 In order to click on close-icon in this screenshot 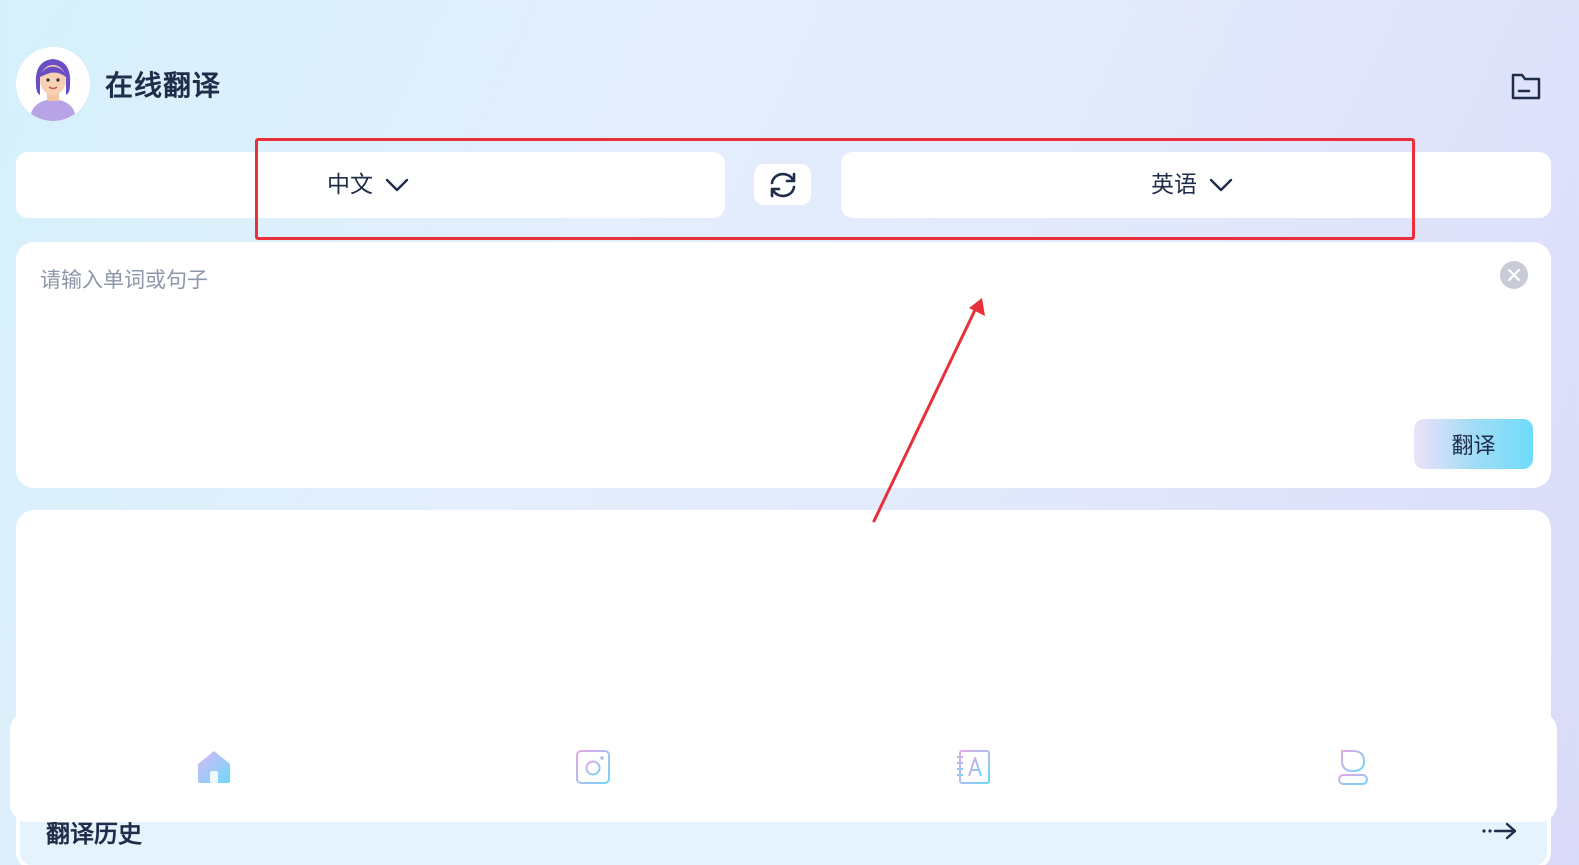, I will do `click(1514, 275)`.